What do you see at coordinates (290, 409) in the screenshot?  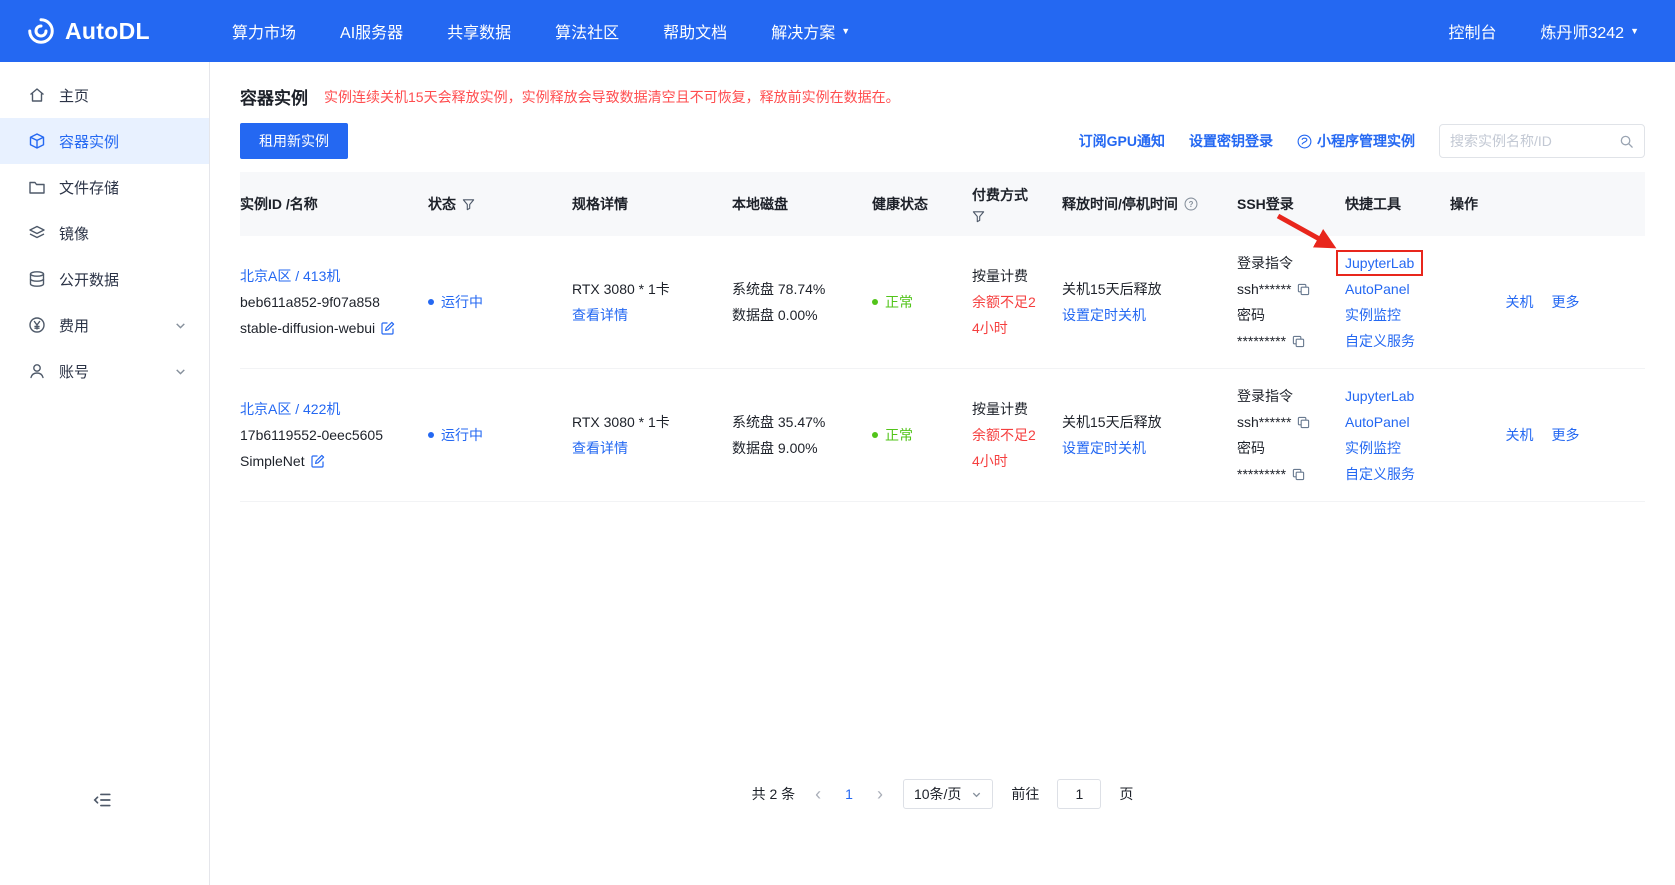 I see `instance-region-link: 北京A区 / 422机` at bounding box center [290, 409].